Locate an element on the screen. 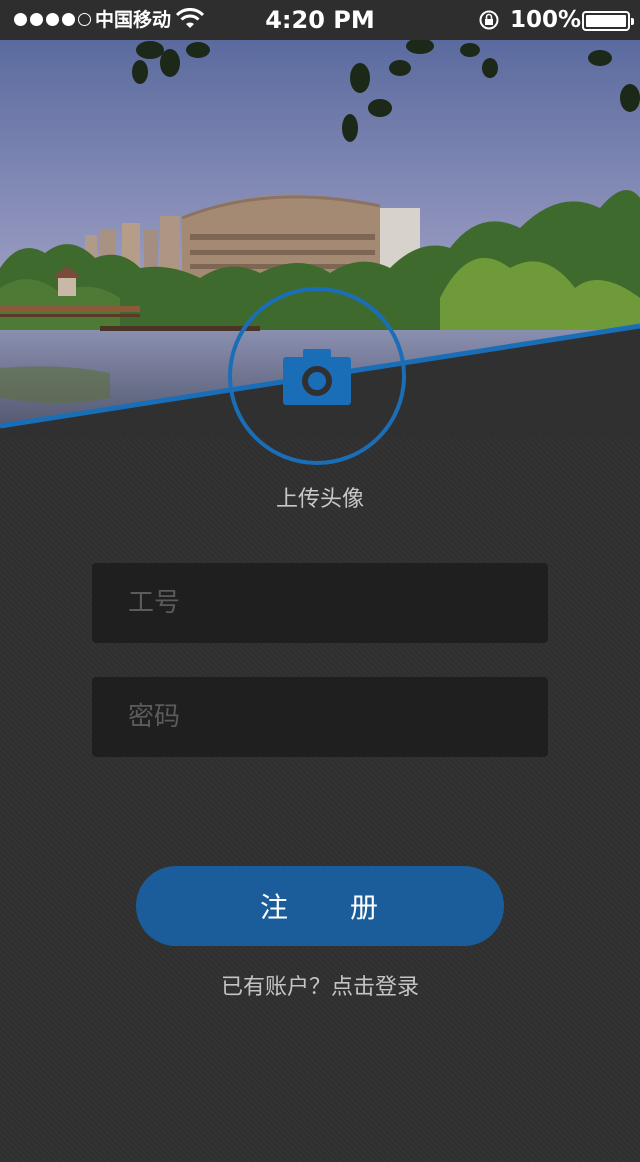 This screenshot has width=640, height=1162. login-link: 已有账户？点击登录 is located at coordinates (320, 988).